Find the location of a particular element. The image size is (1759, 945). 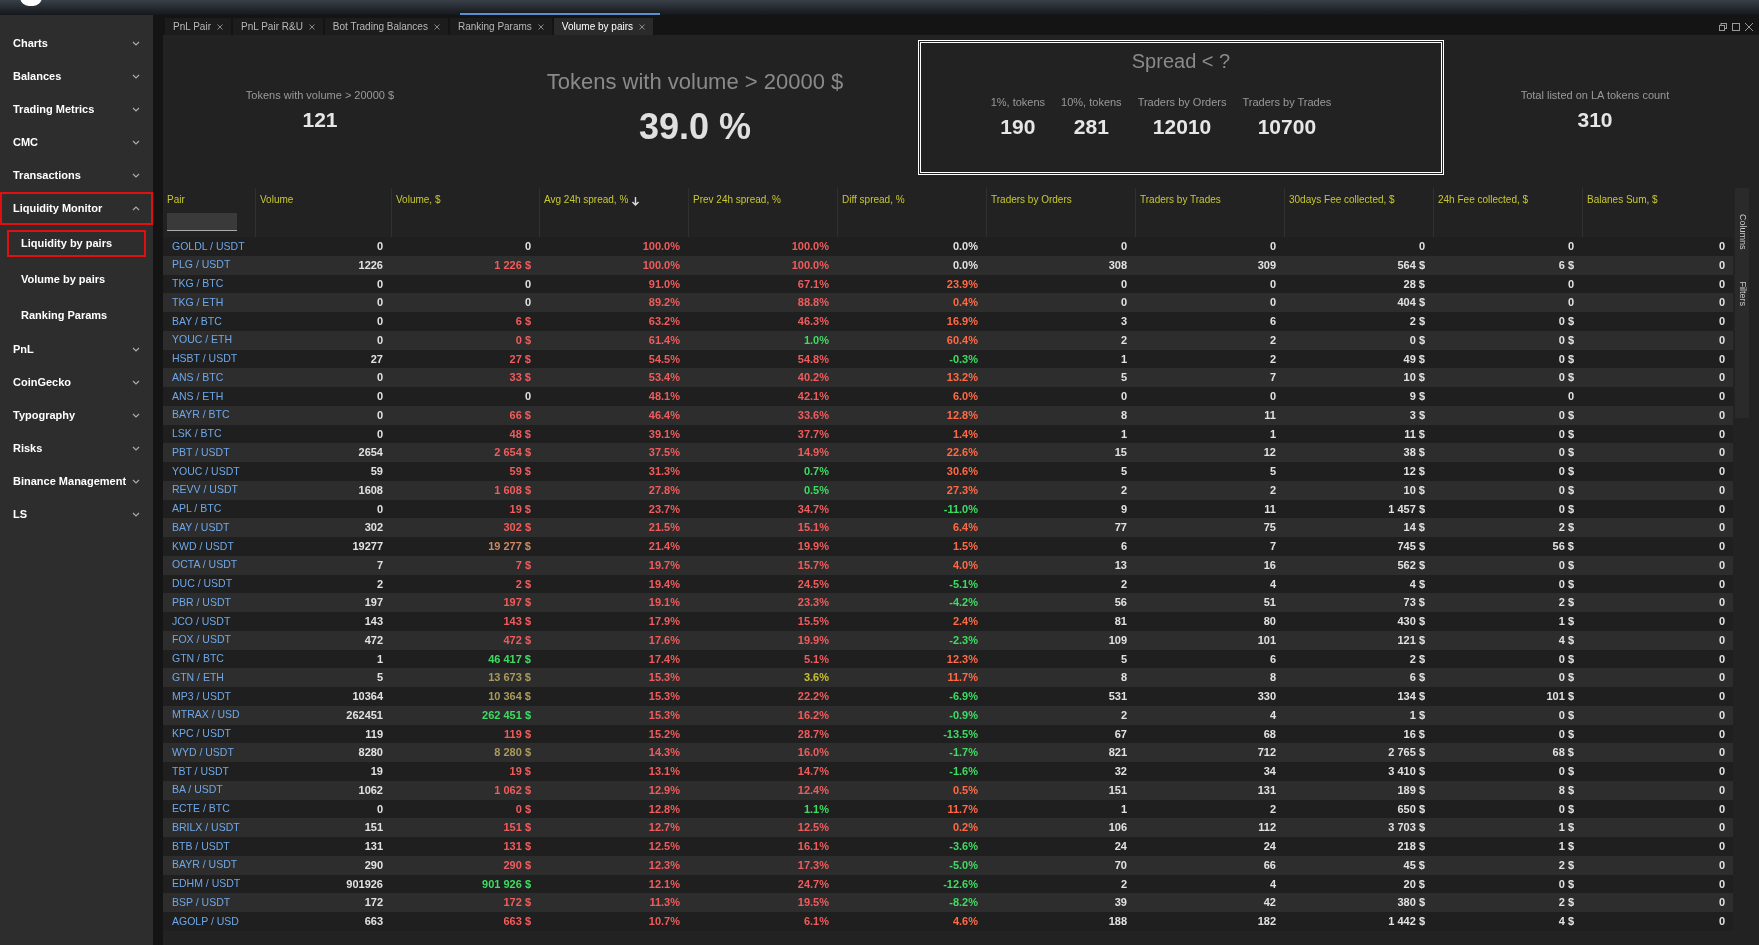

sidebar-item: Charts is located at coordinates (76, 43).